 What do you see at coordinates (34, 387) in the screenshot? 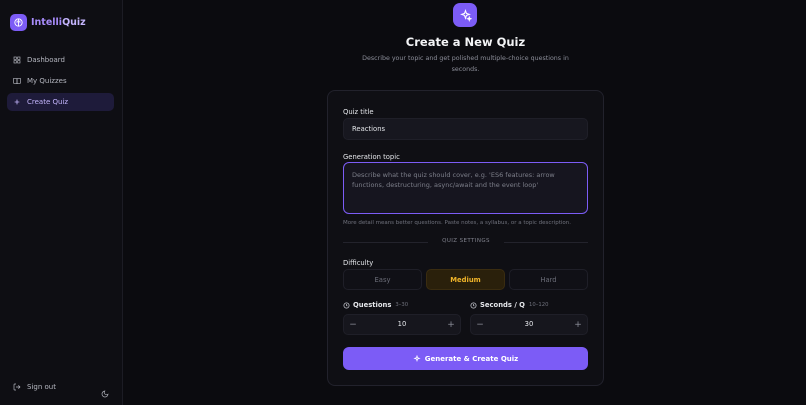
I see `sign-out-button: Sign out` at bounding box center [34, 387].